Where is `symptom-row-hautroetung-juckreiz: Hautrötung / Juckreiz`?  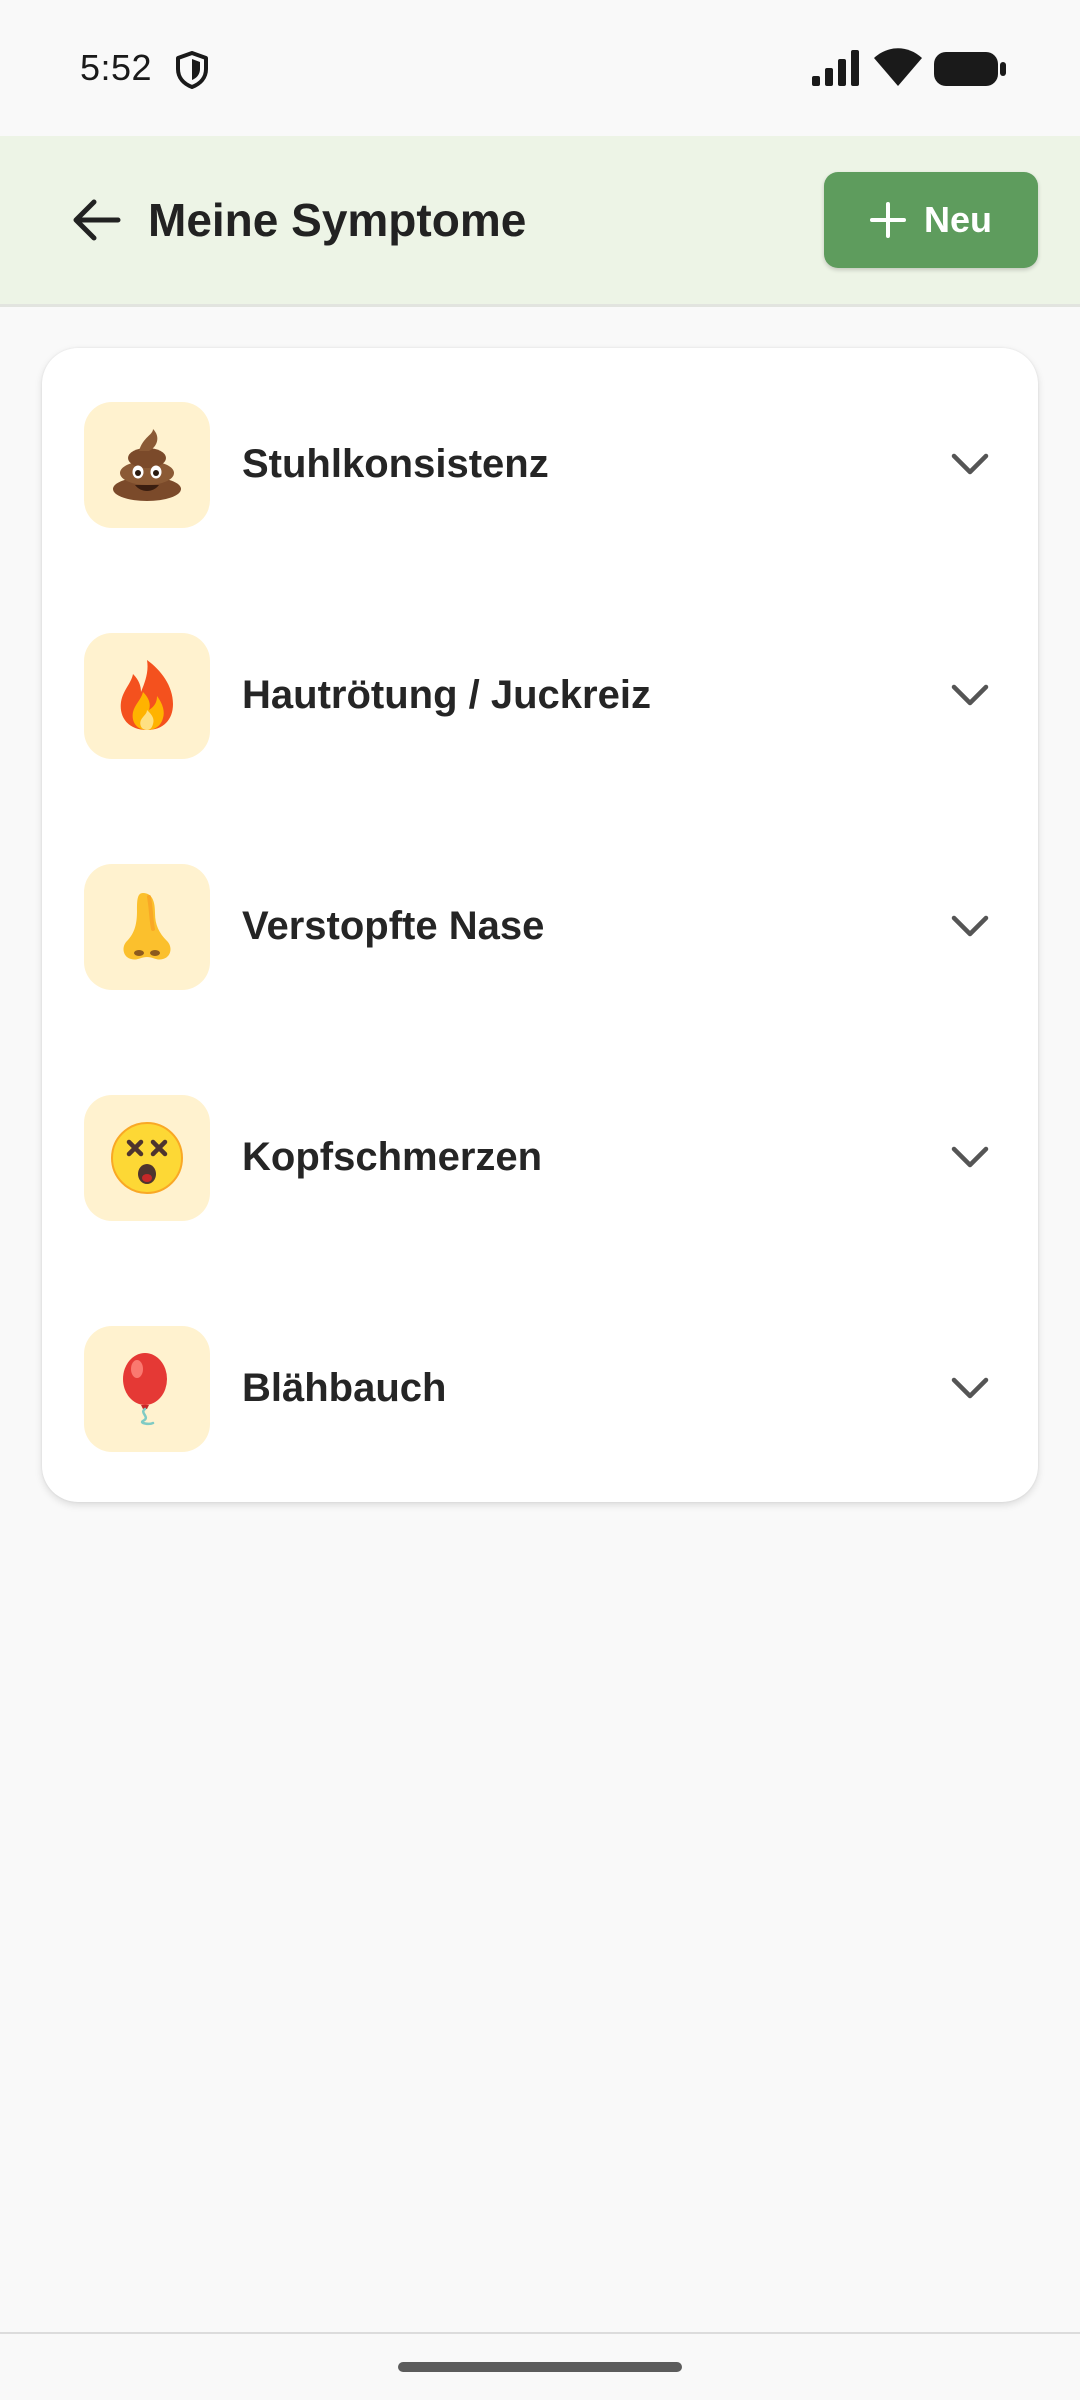 symptom-row-hautroetung-juckreiz: Hautrötung / Juckreiz is located at coordinates (540, 694).